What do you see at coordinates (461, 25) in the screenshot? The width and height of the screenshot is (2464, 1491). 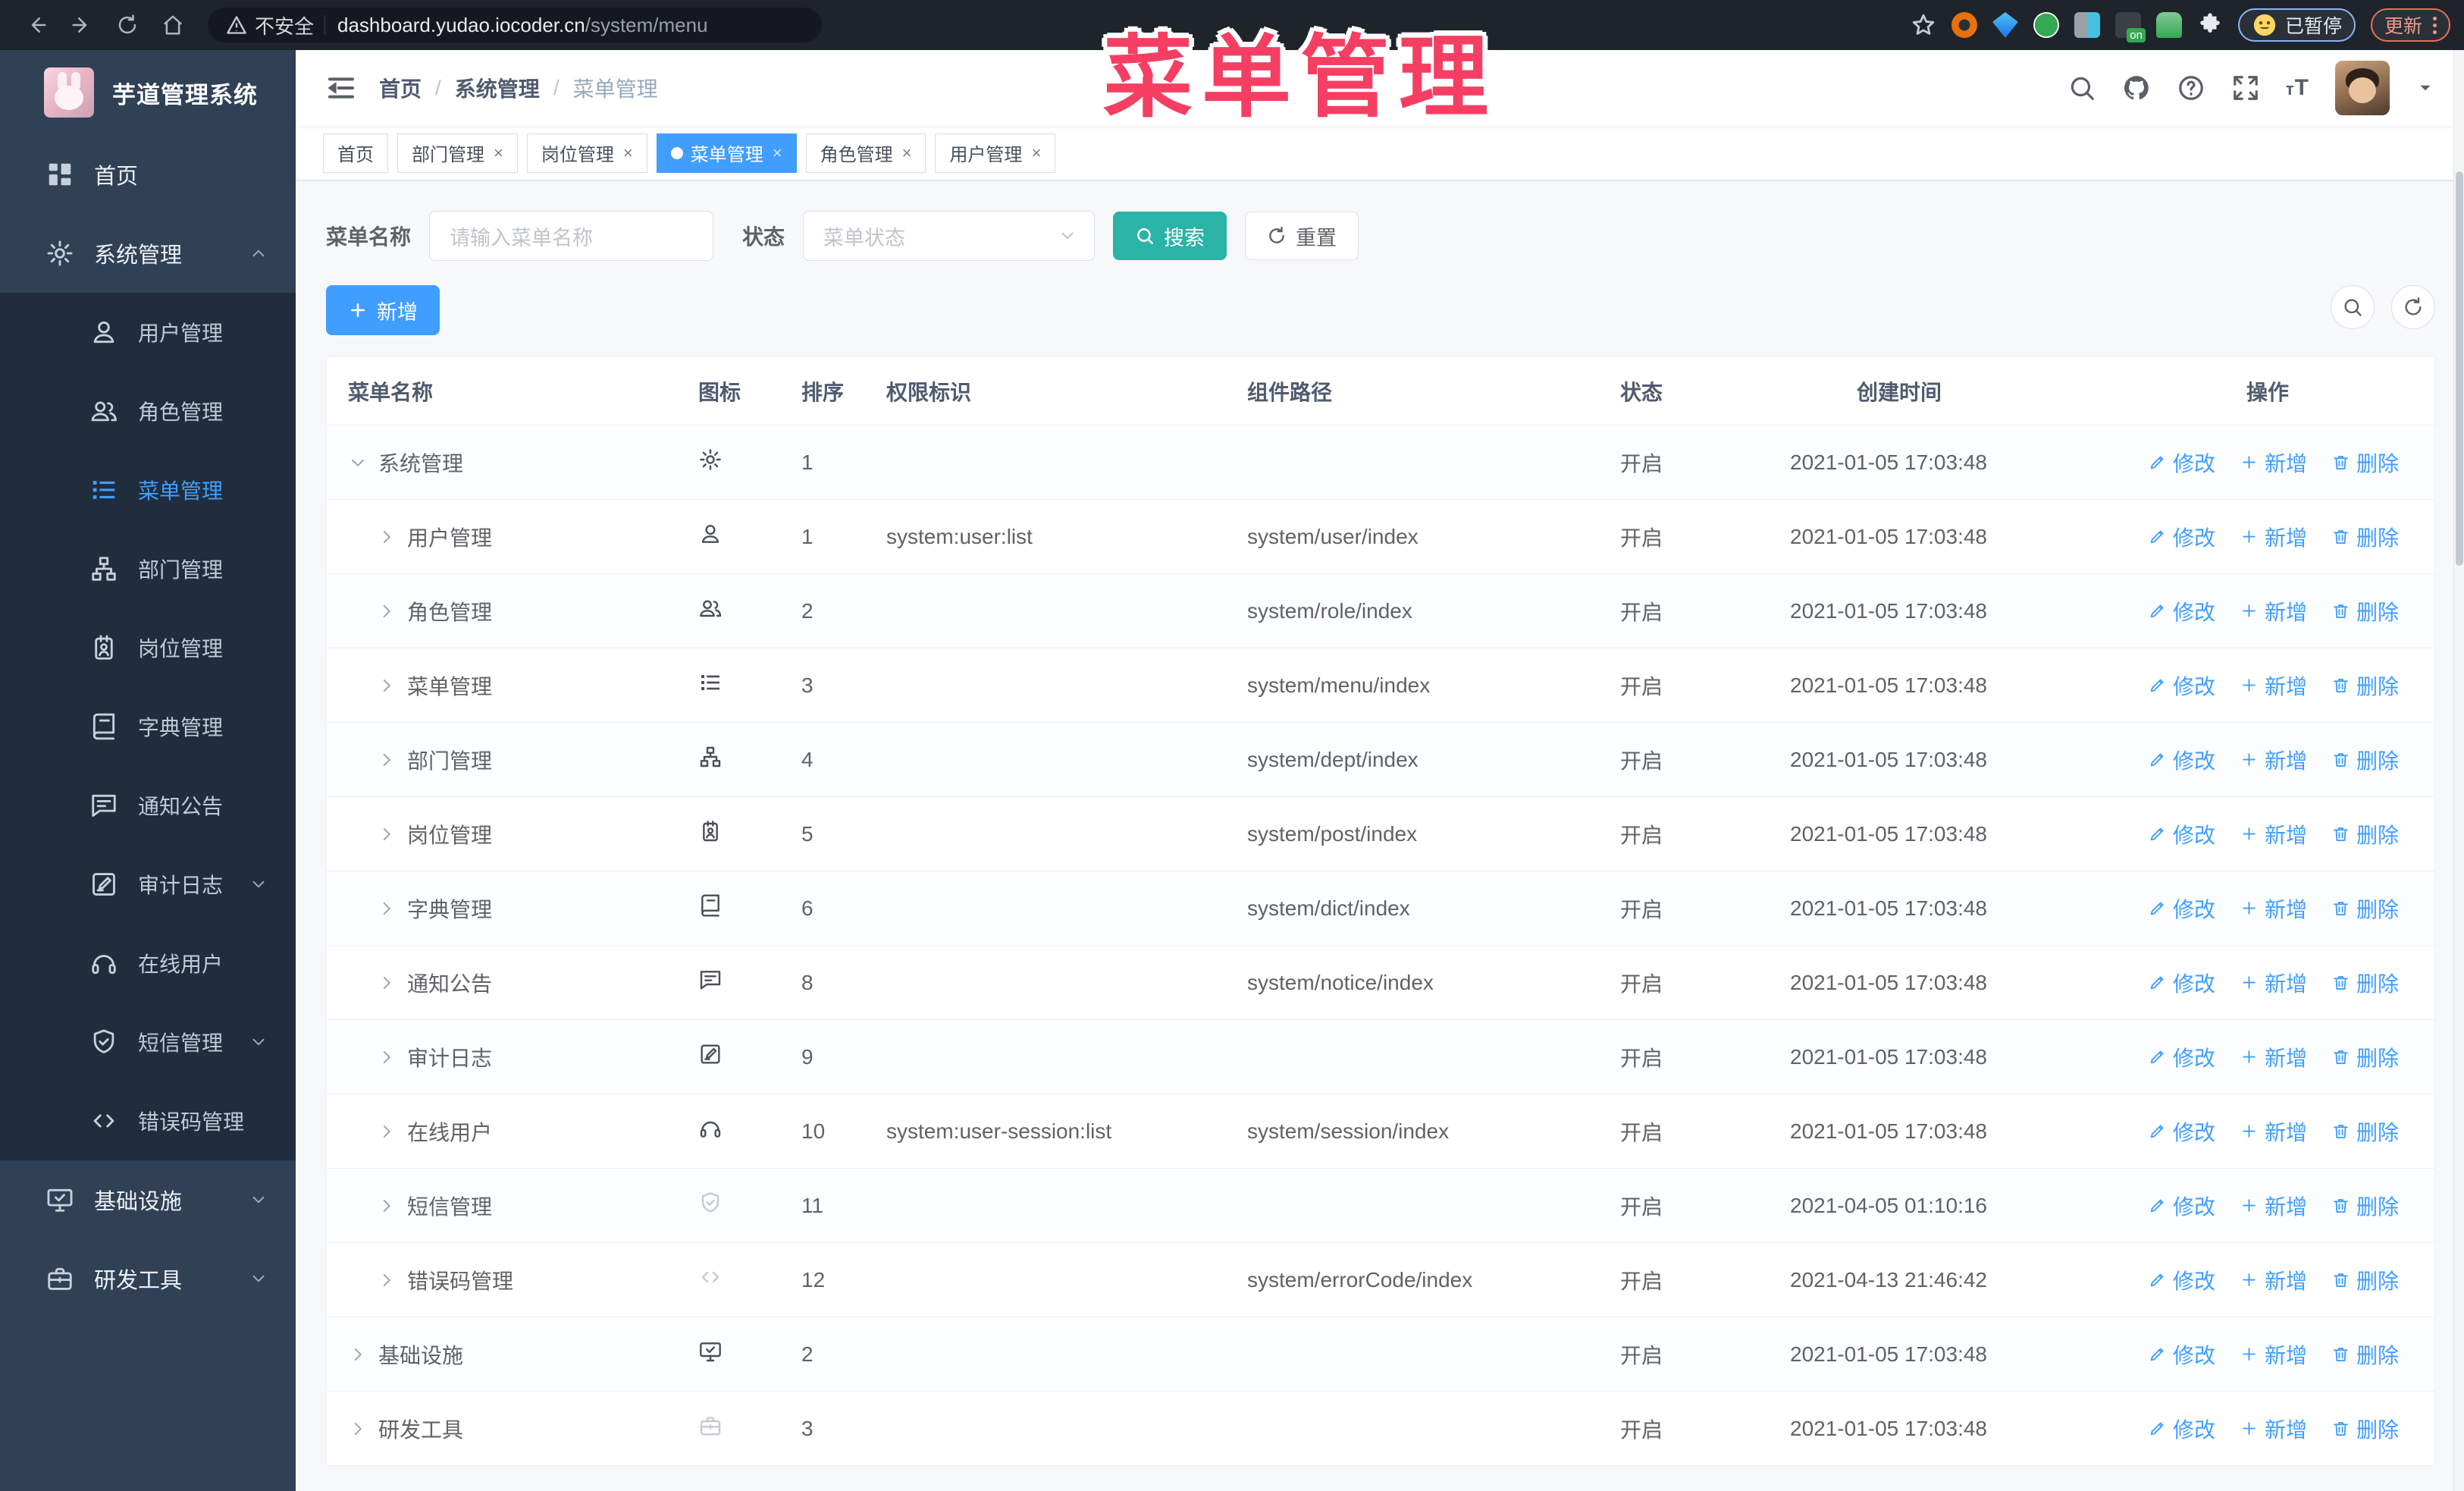 I see `url-host: dashboard.yudao.iocoder.cn` at bounding box center [461, 25].